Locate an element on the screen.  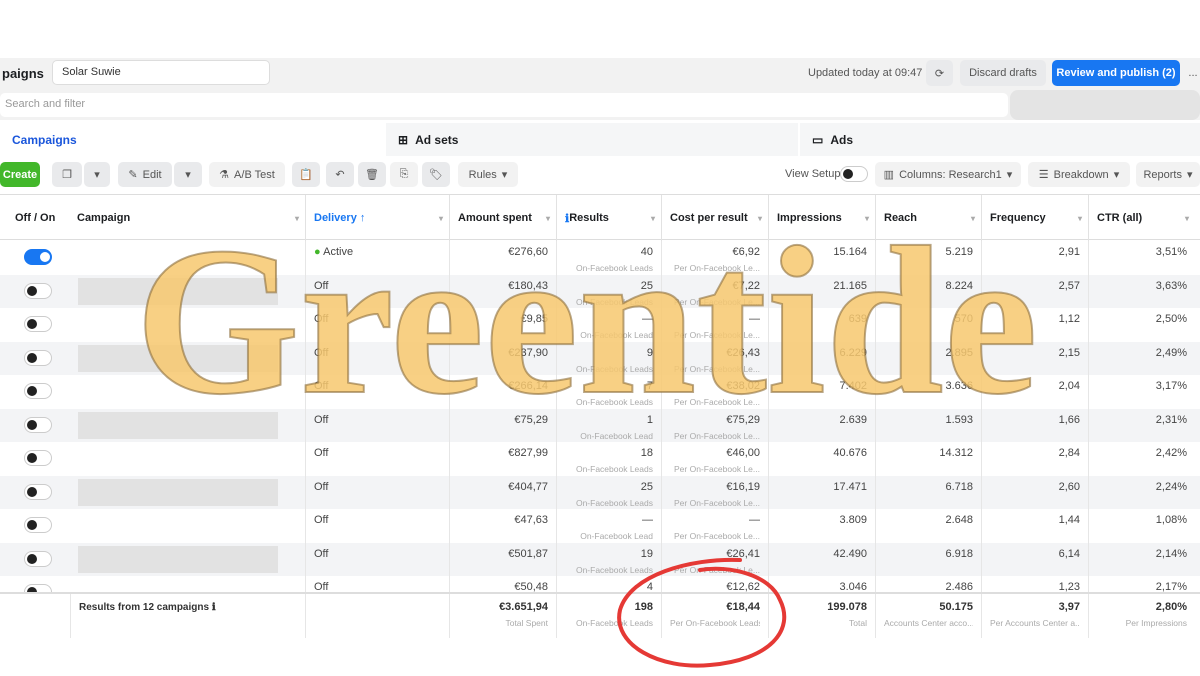
spent-cell: €47,63 is located at coordinates (502, 526).